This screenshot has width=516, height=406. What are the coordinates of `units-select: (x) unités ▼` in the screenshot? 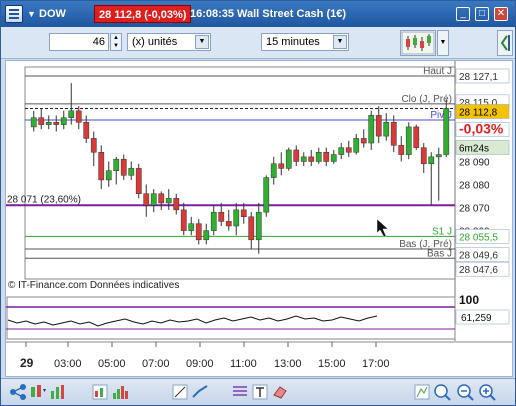 It's located at (169, 42).